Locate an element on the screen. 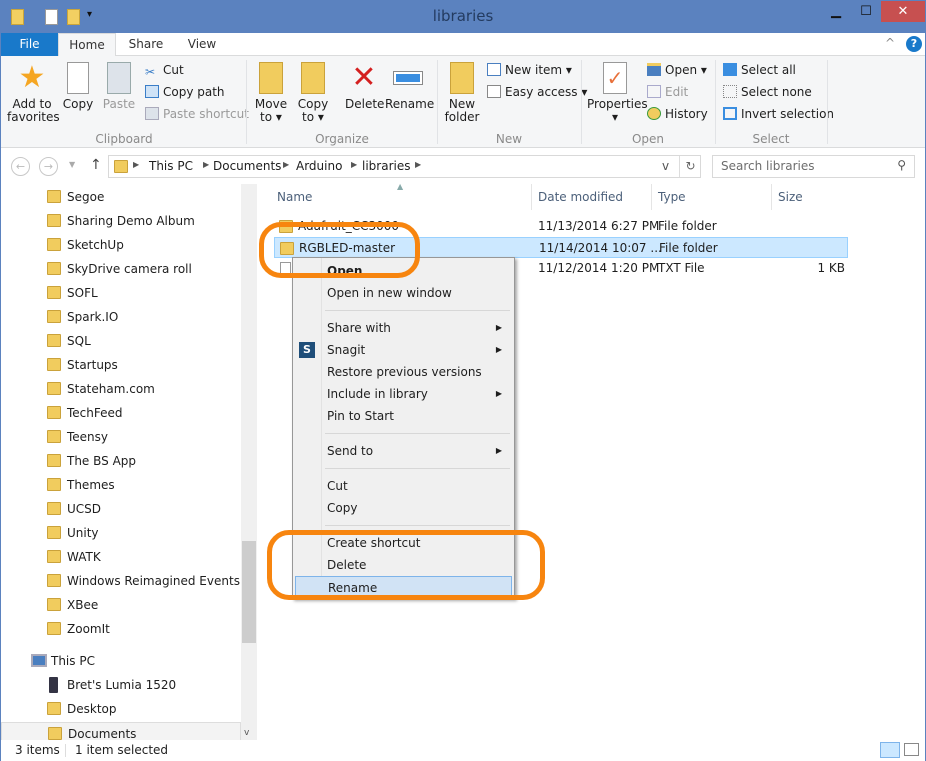  invert-selection-icon is located at coordinates (730, 113).